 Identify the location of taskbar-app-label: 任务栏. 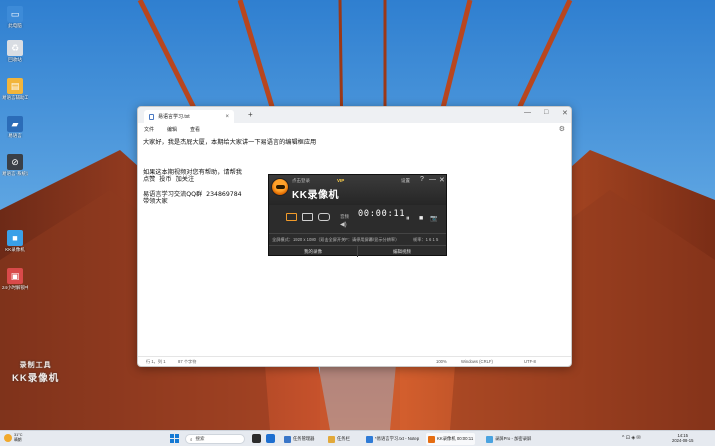
(343, 438).